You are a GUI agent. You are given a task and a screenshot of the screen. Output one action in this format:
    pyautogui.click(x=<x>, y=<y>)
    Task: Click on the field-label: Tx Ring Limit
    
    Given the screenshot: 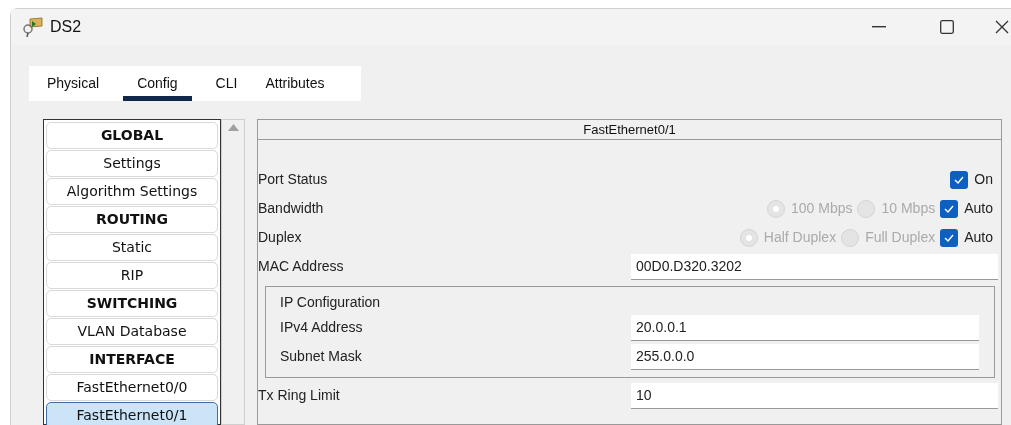 What is the action you would take?
    pyautogui.click(x=299, y=395)
    